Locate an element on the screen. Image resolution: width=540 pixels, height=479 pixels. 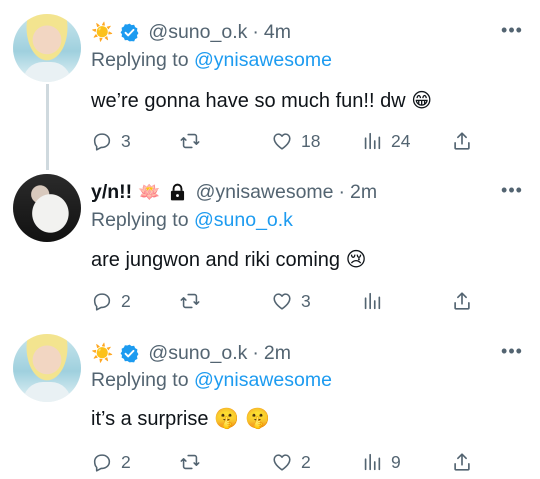
tweet-text: it’s a surprise 🤫 🤫 is located at coordinates (180, 421).